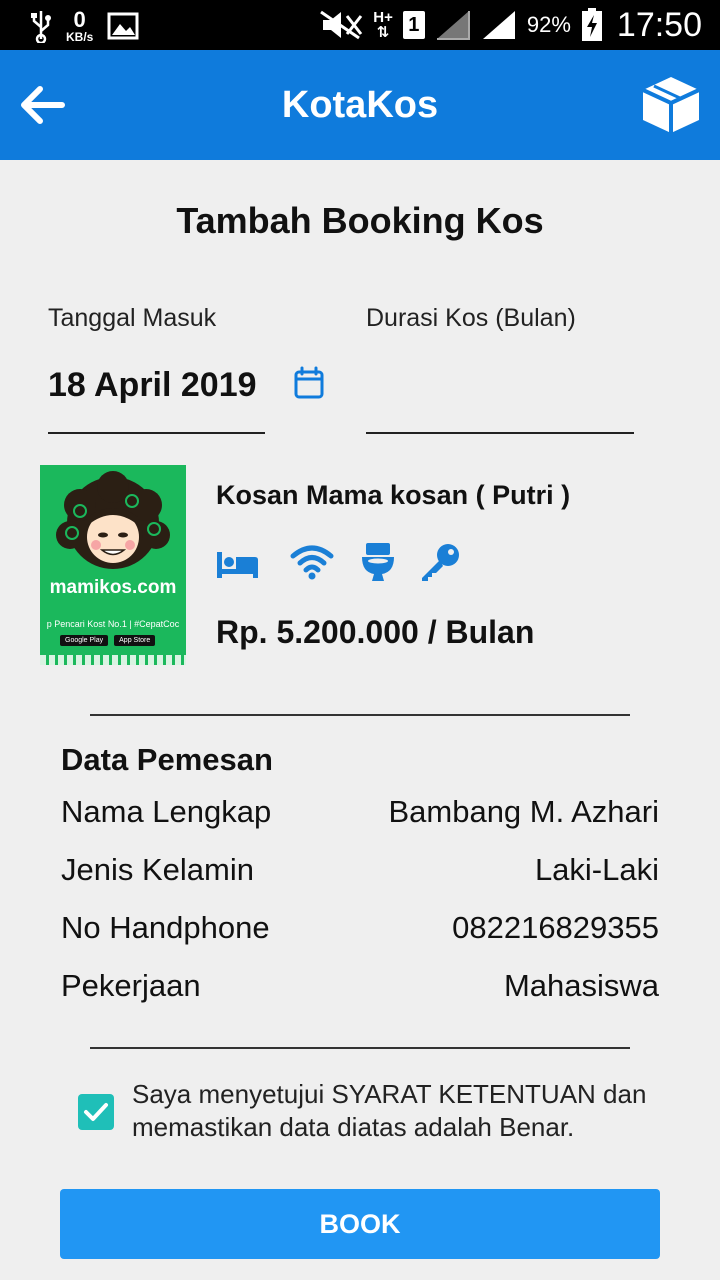 The width and height of the screenshot is (720, 1280). Describe the element at coordinates (80, 37) in the screenshot. I see `net-speed-unit: KB/s` at that location.